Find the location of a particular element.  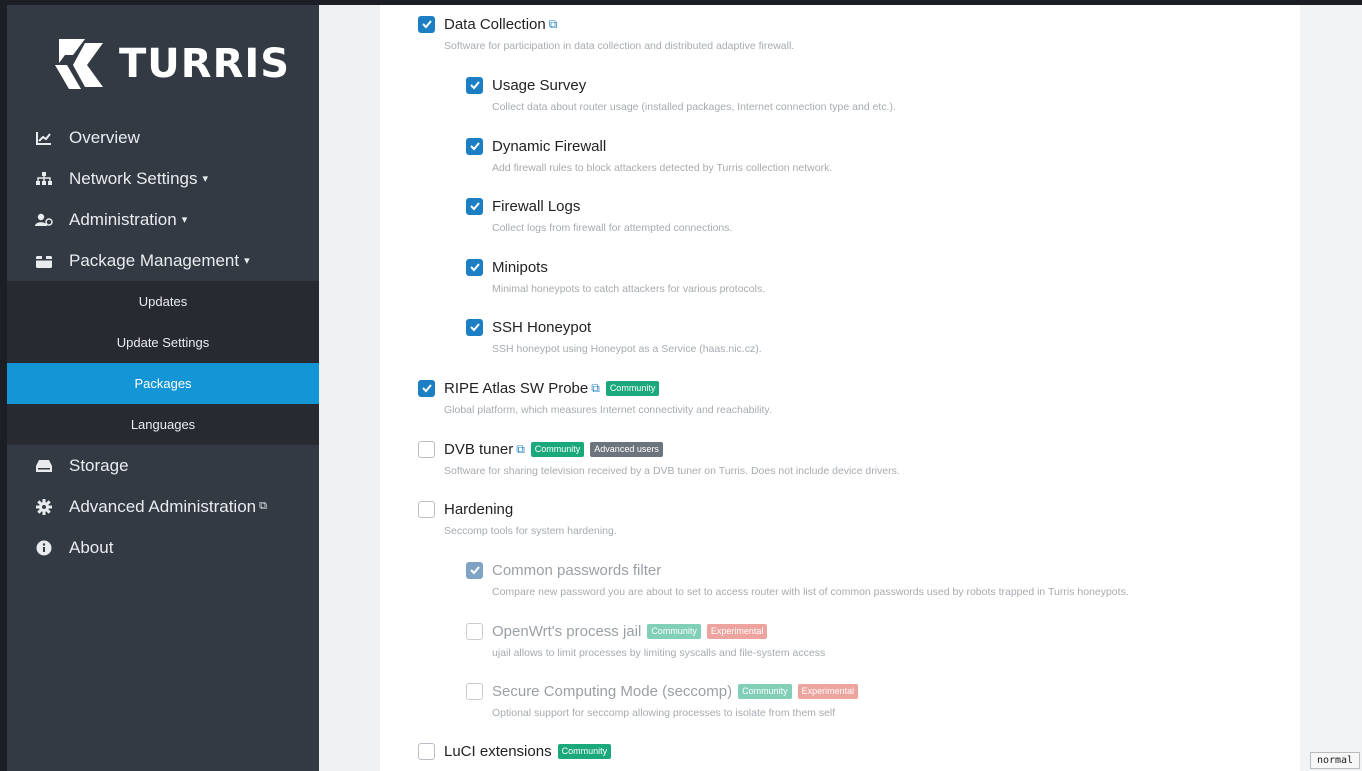

checkbox-hardening is located at coordinates (426, 509).